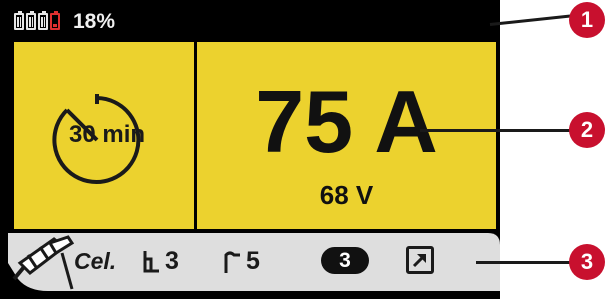 This screenshot has height=299, width=609. What do you see at coordinates (232, 262) in the screenshot?
I see `arc-force-icon` at bounding box center [232, 262].